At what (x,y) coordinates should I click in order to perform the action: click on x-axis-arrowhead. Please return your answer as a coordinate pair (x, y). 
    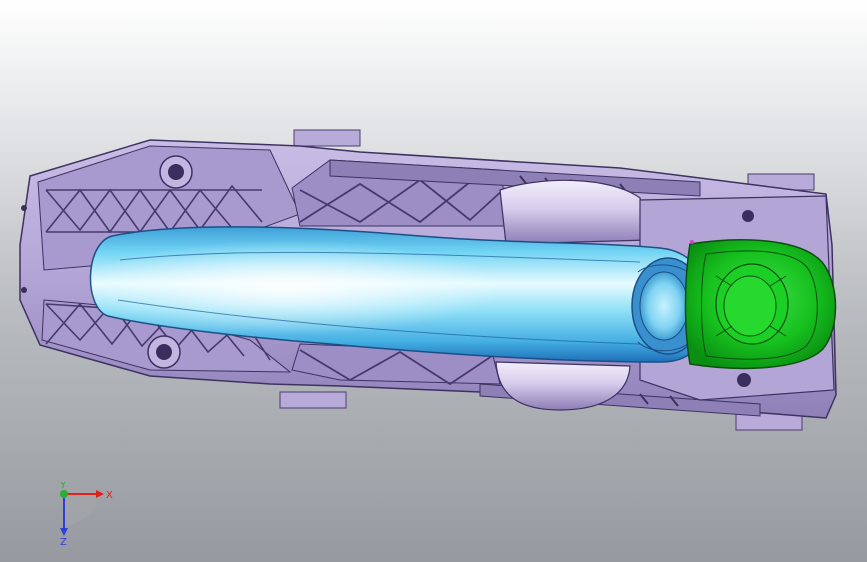
    Looking at the image, I should click on (100, 494).